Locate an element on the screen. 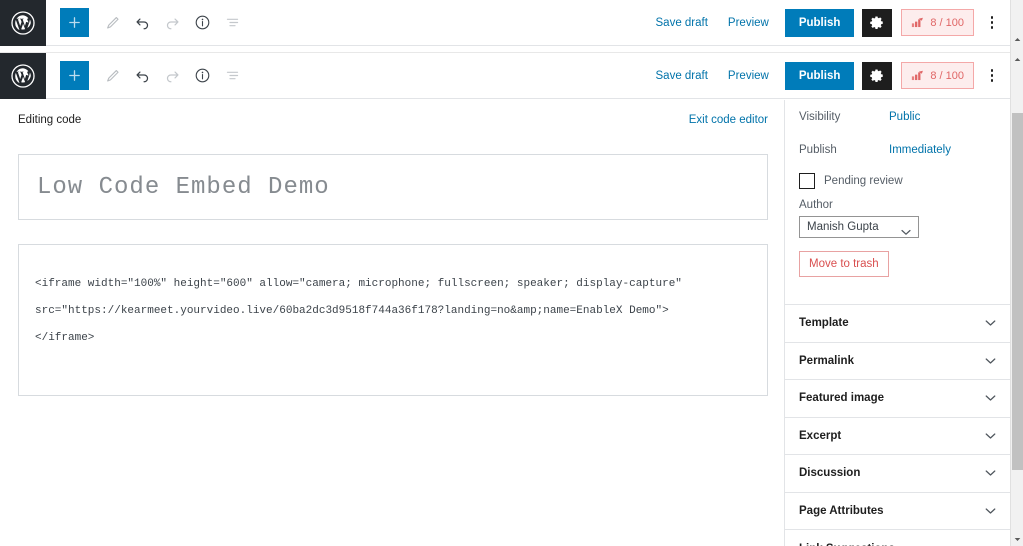 The width and height of the screenshot is (1023, 546). panel-discussion: Discussion is located at coordinates (897, 474).